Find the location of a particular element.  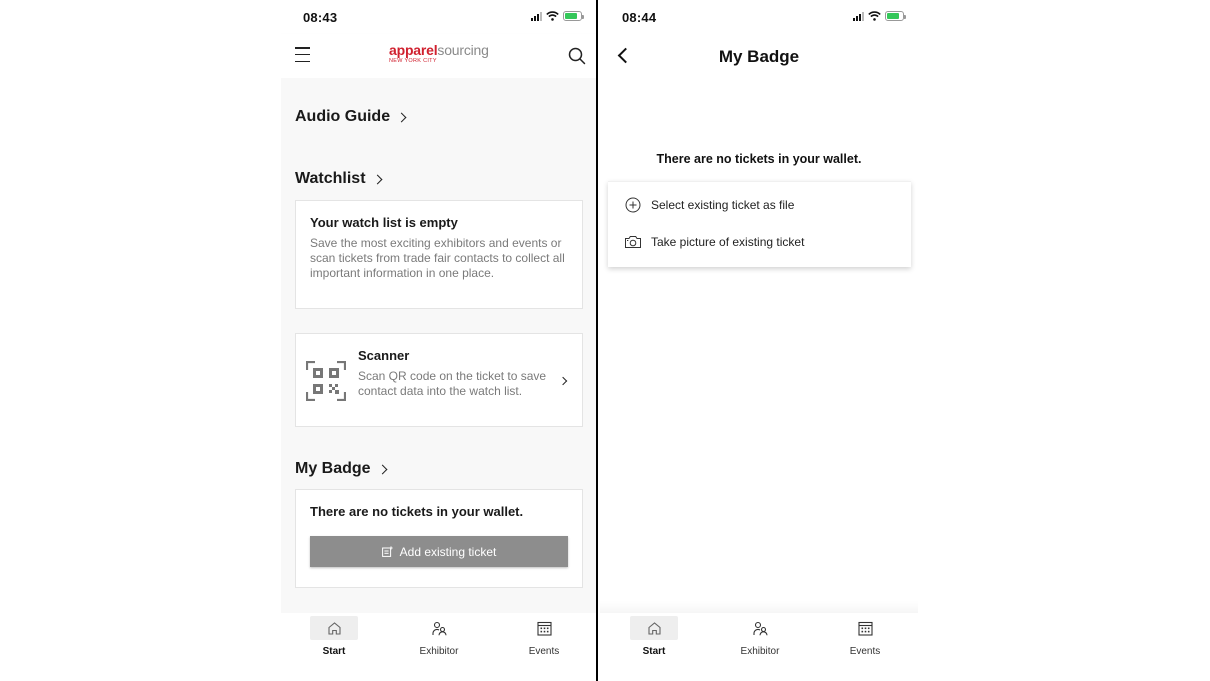

take-ticket-picture-label: Take picture of existing ticket is located at coordinates (728, 242).